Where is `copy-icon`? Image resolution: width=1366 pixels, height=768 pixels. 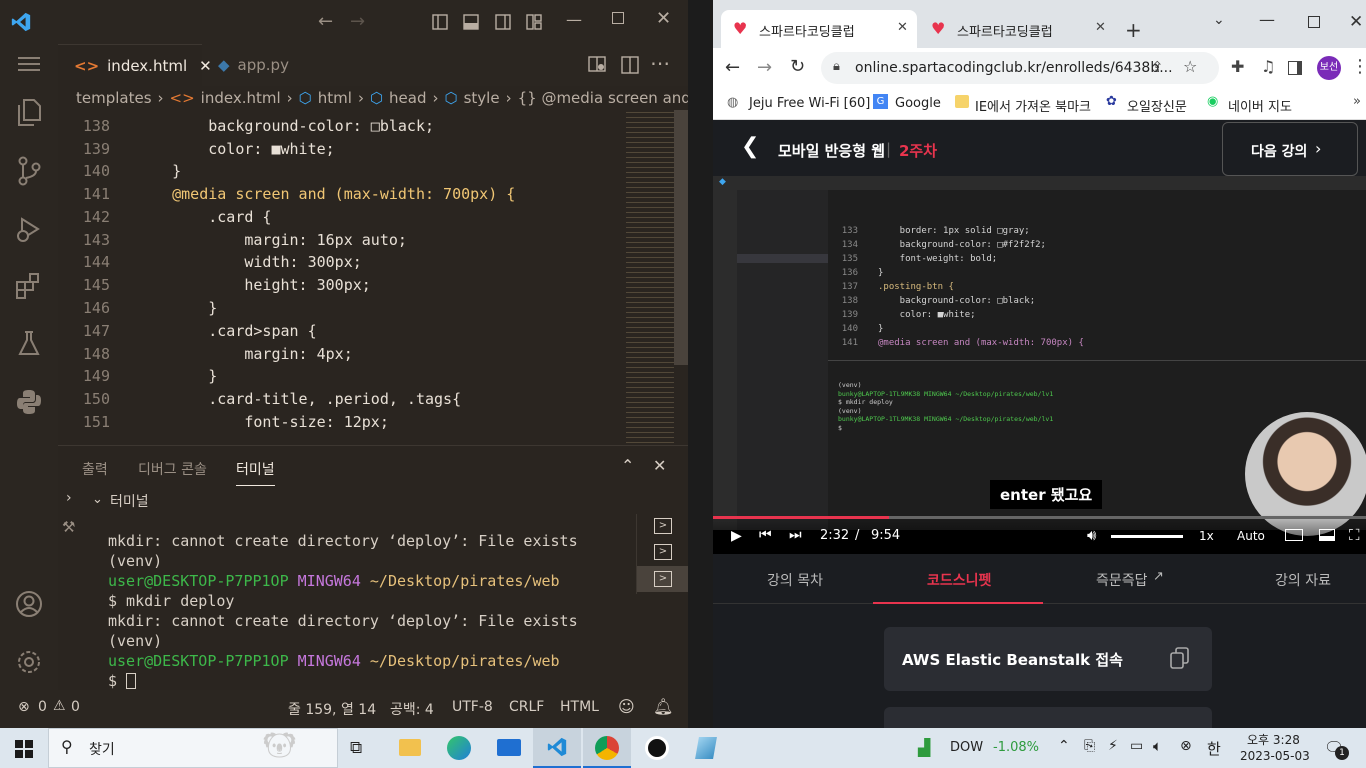
copy-icon is located at coordinates (1180, 658).